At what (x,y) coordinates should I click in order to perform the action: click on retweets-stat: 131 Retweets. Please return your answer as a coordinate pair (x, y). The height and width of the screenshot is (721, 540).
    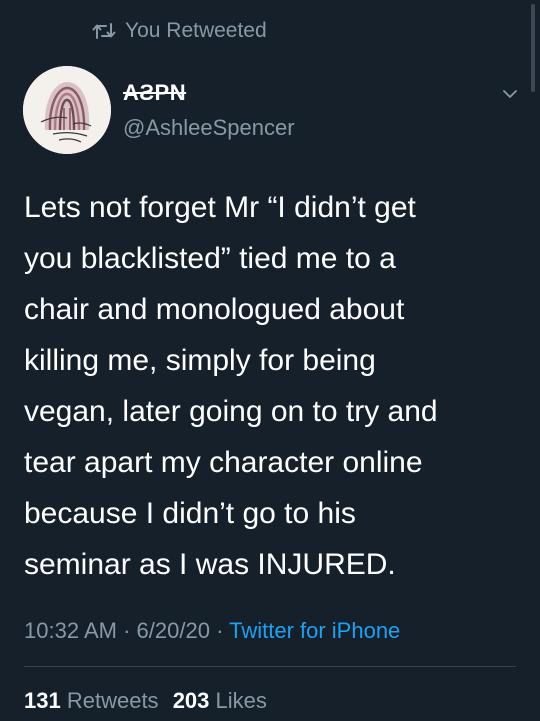
    Looking at the image, I should click on (94, 700).